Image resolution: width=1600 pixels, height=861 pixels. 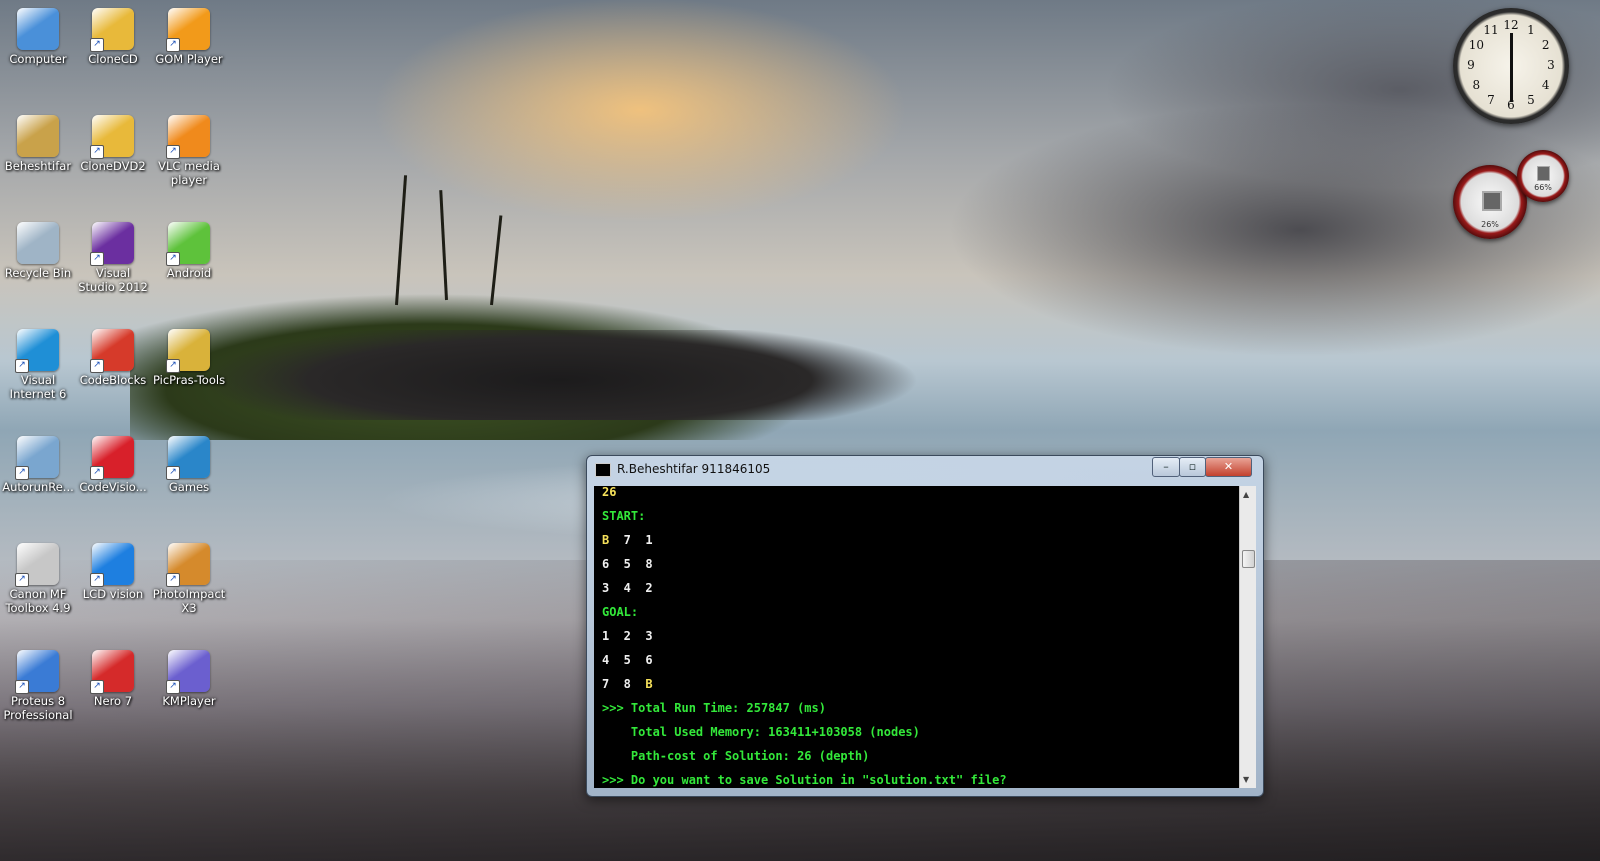 I want to click on canon-toolbox-icon: ↗, so click(x=37, y=565).